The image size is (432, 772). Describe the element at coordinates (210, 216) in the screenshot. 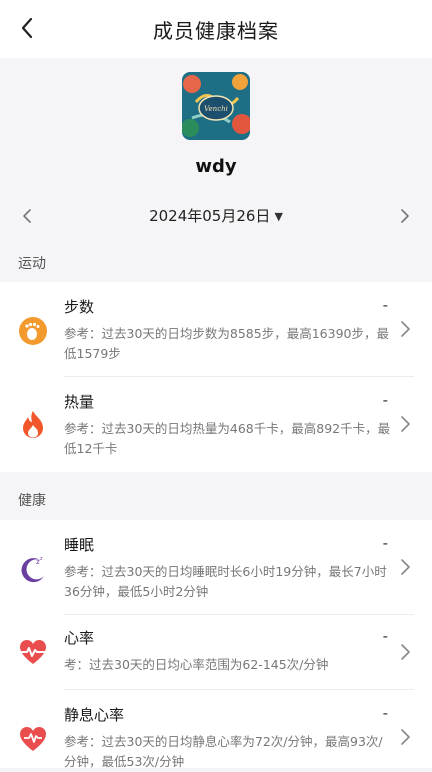

I see `date-label: 2024年05月26日` at that location.